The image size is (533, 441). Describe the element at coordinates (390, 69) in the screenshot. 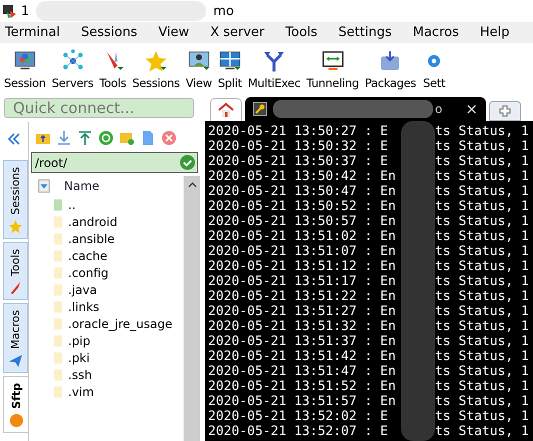

I see `toolbar-button: Packages` at that location.